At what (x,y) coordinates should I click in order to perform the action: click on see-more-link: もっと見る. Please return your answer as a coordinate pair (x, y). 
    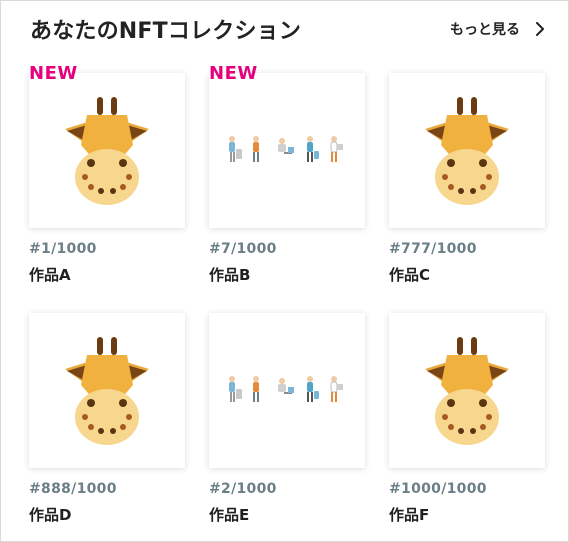
    Looking at the image, I should click on (498, 29).